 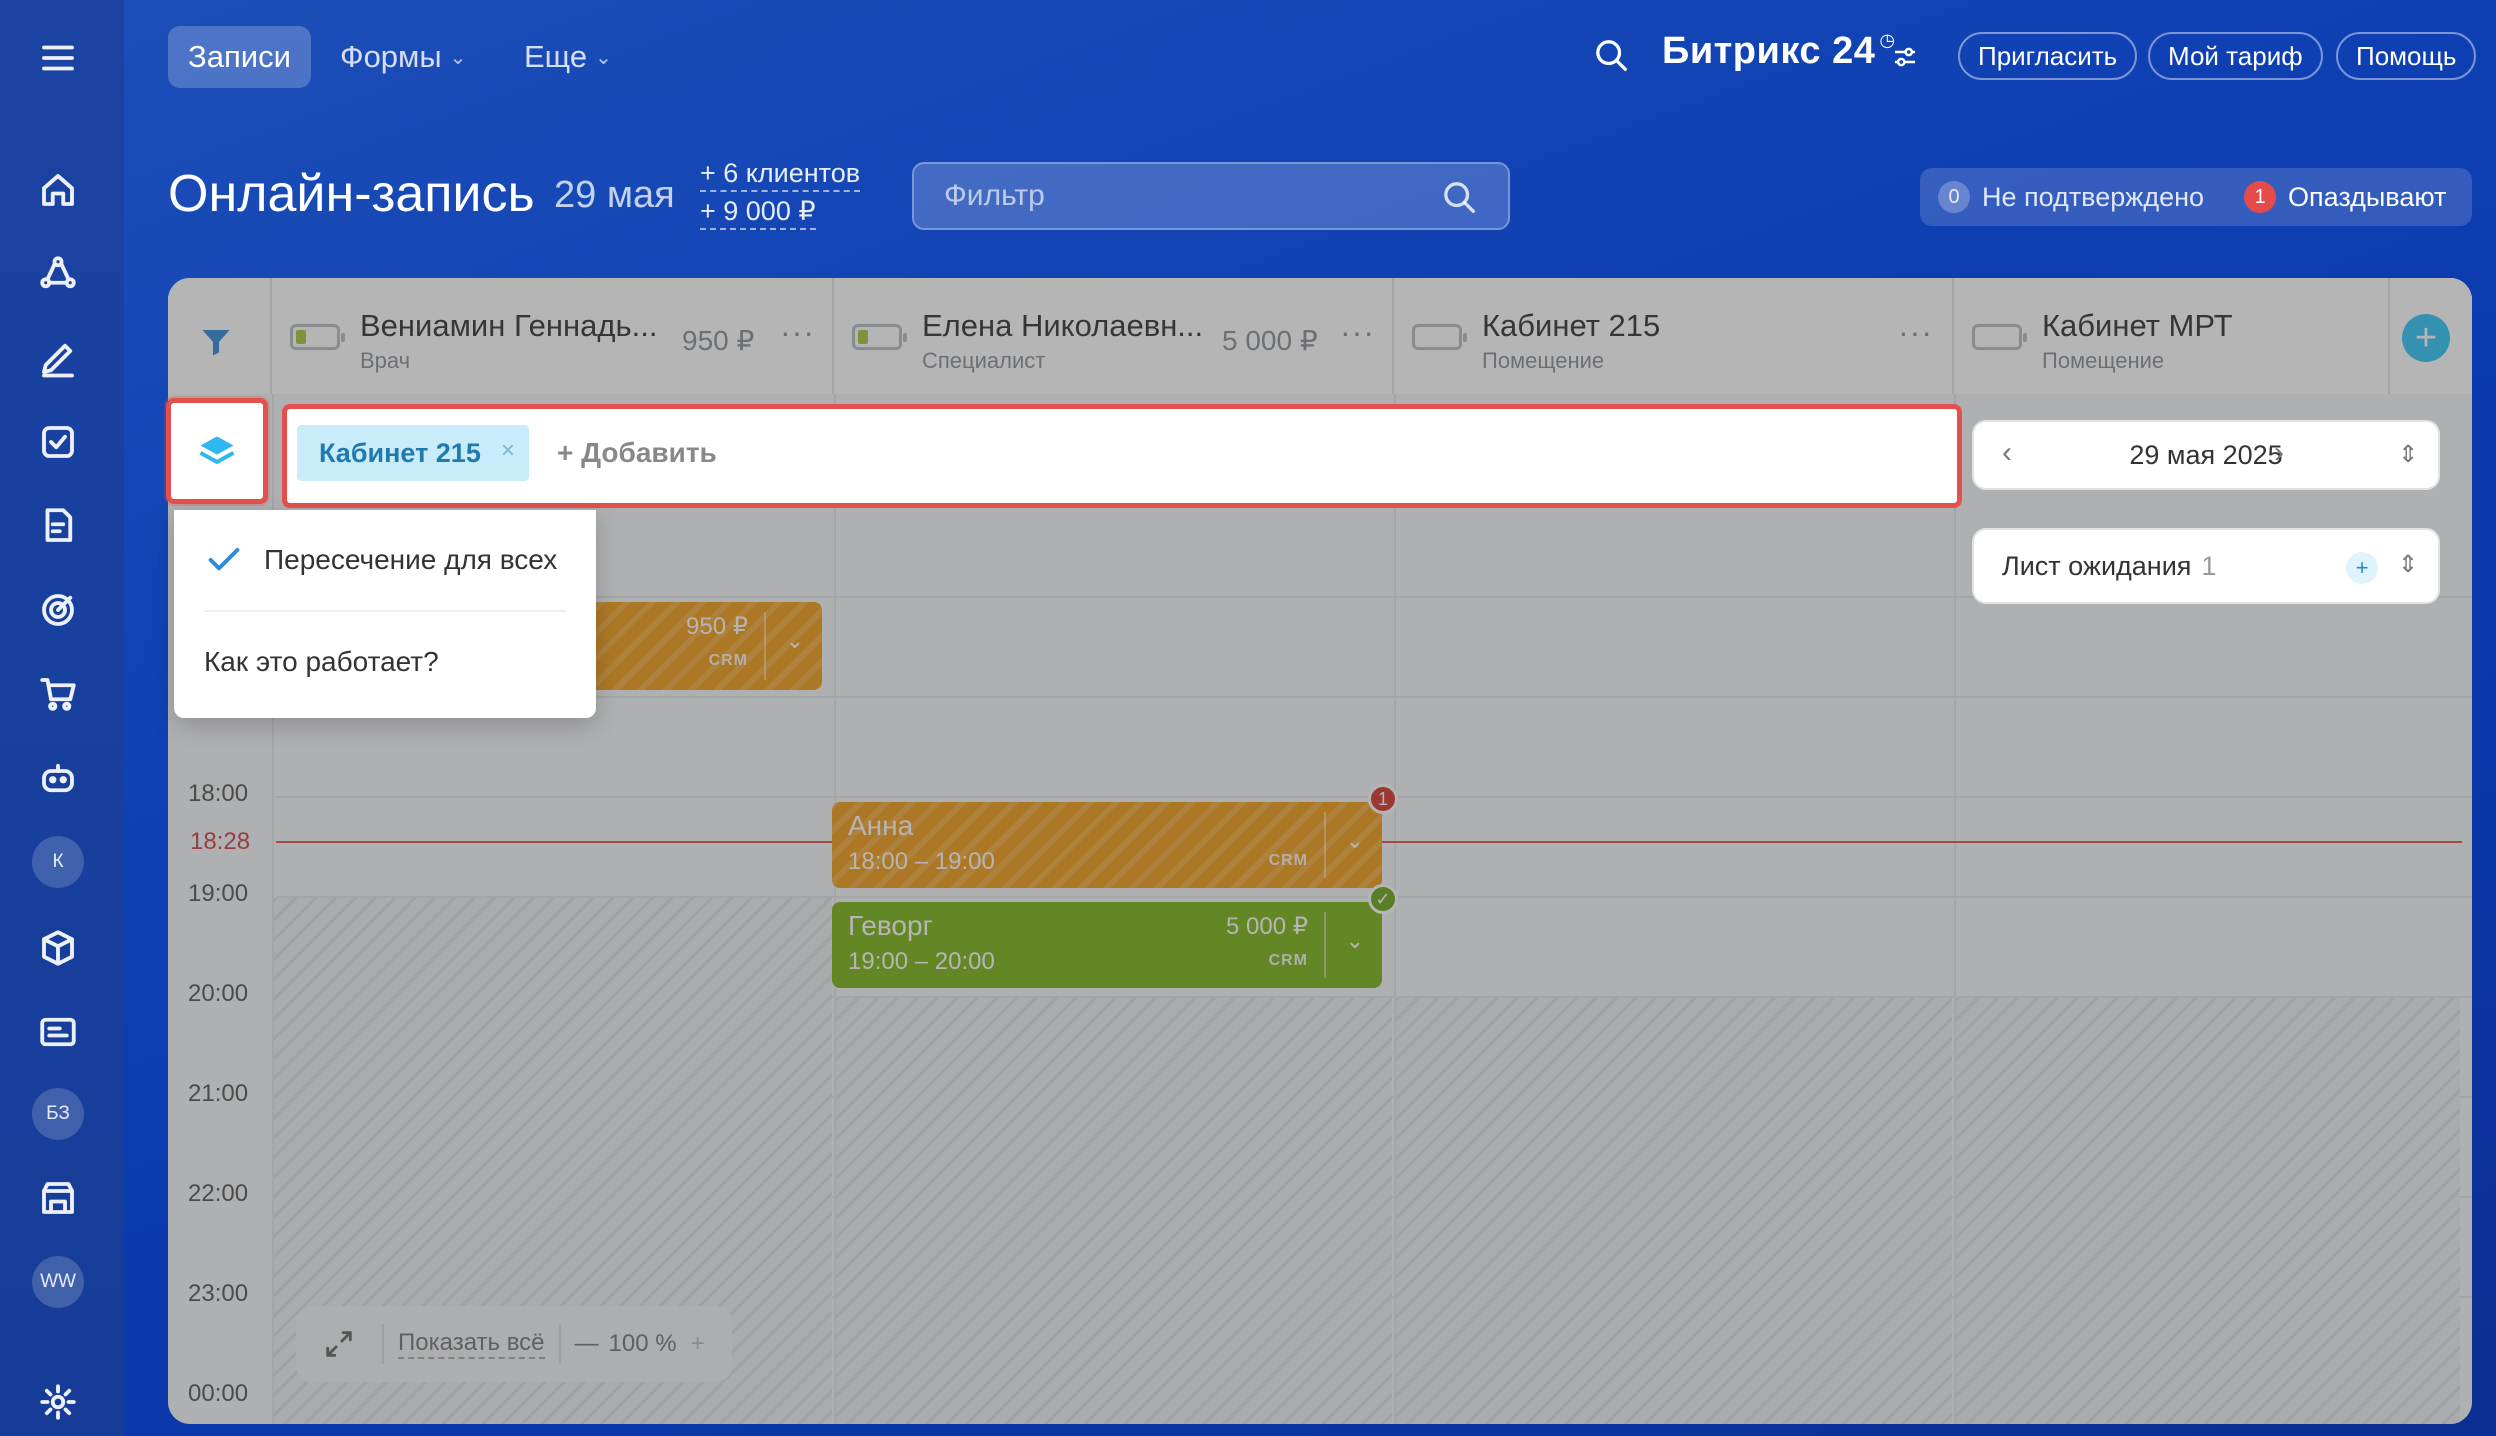 I want to click on tasks-icon, so click(x=58, y=442).